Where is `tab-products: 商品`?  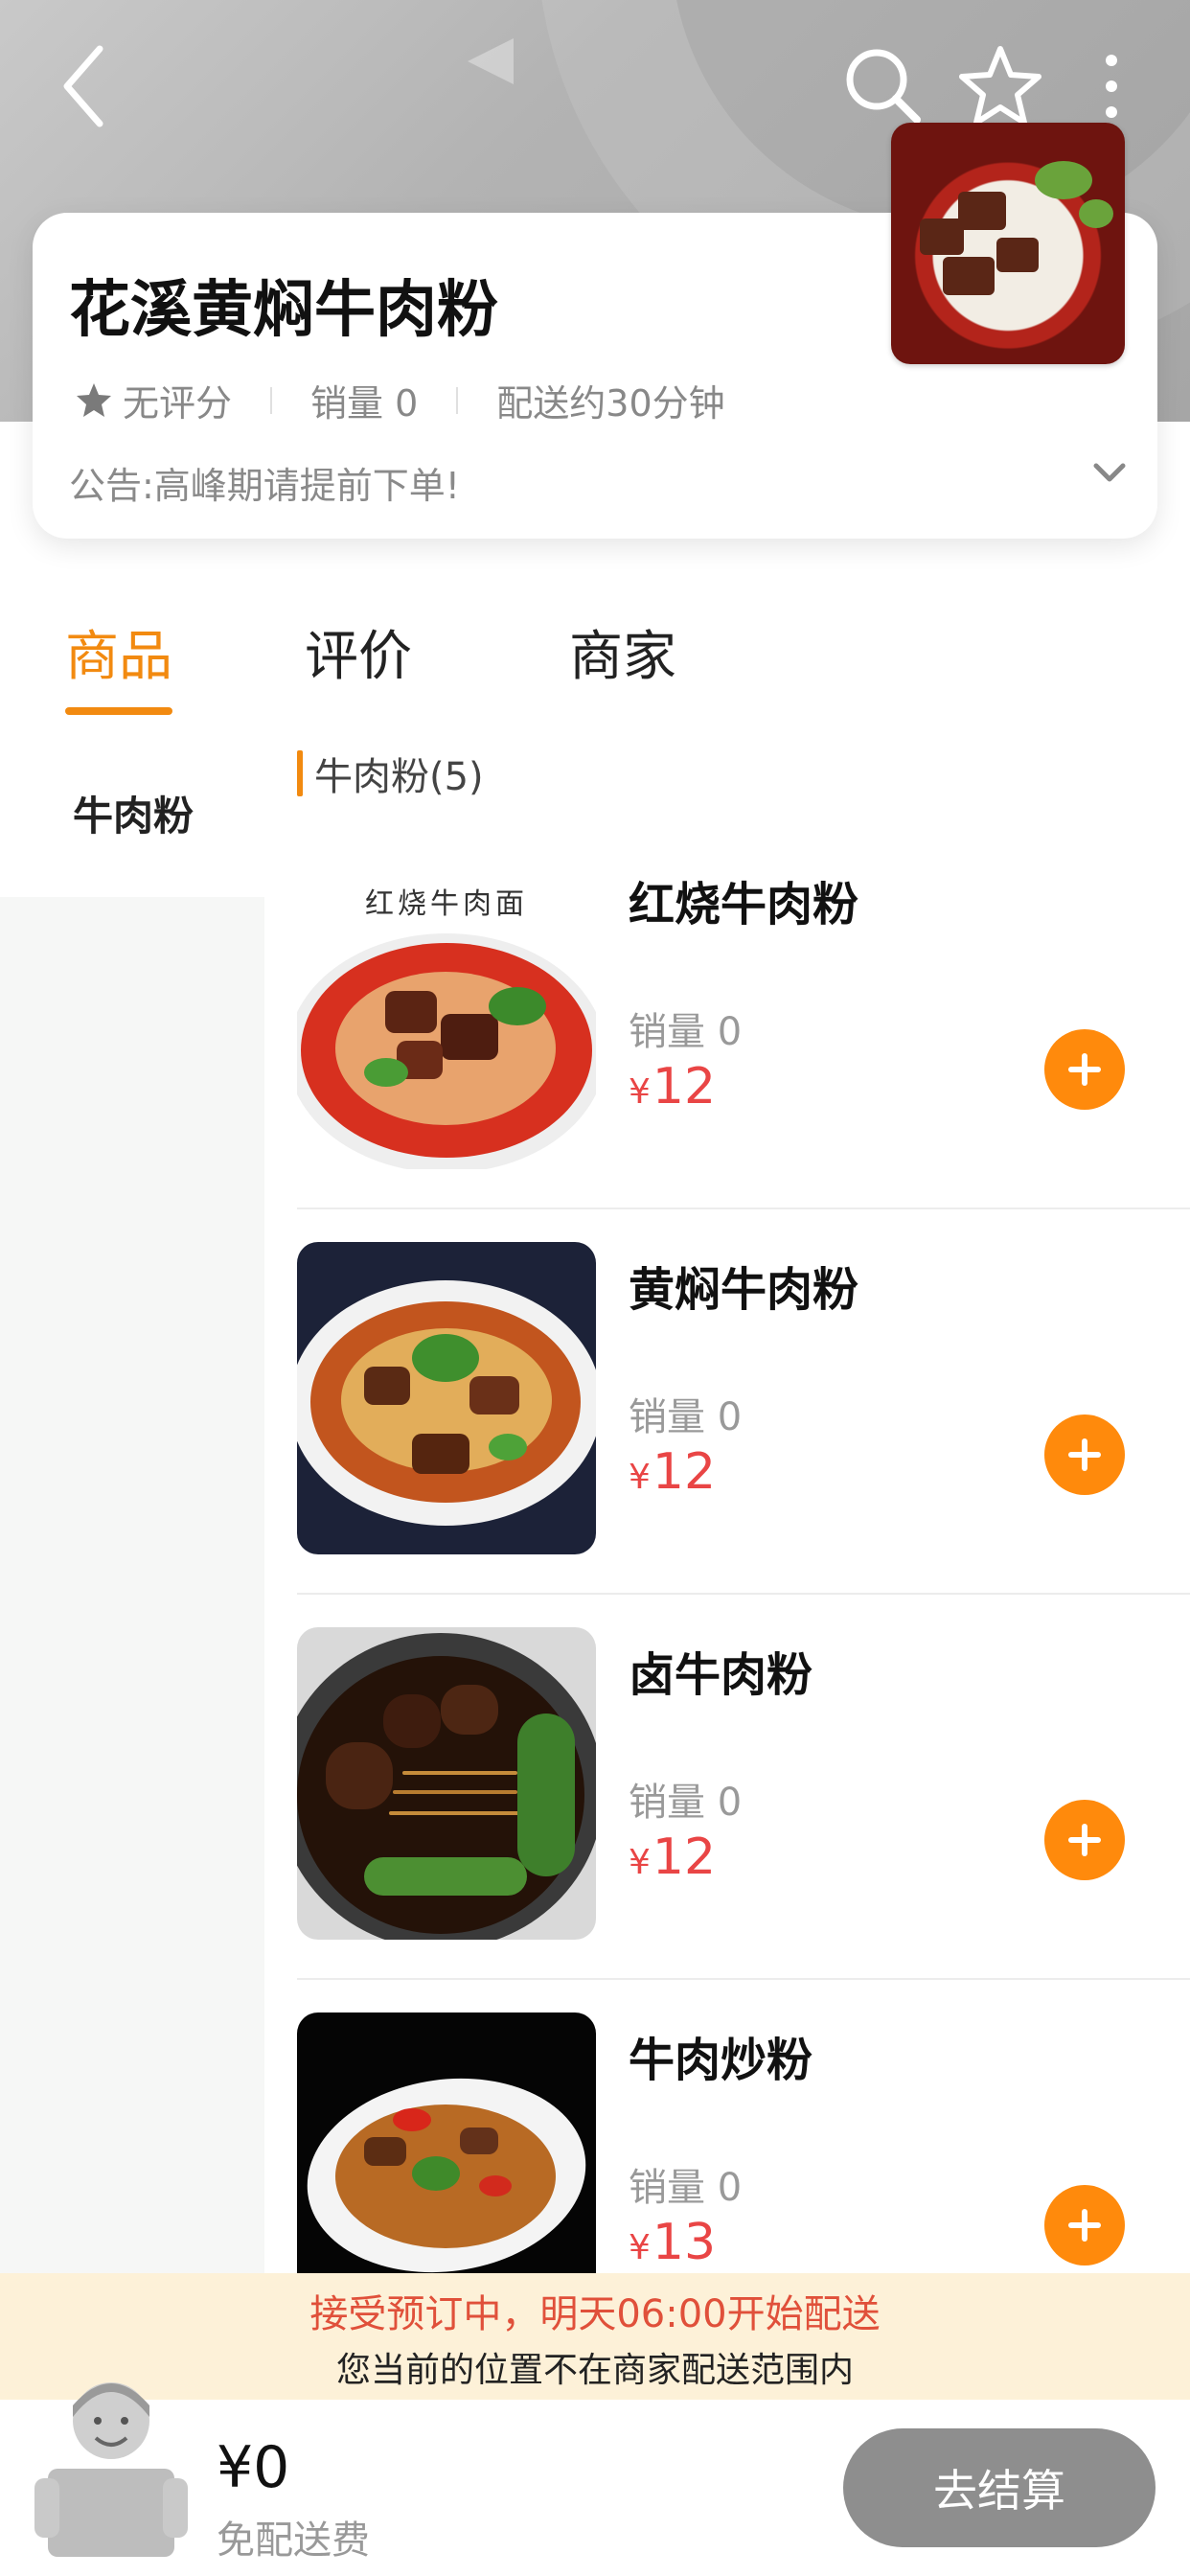 tab-products: 商品 is located at coordinates (119, 652).